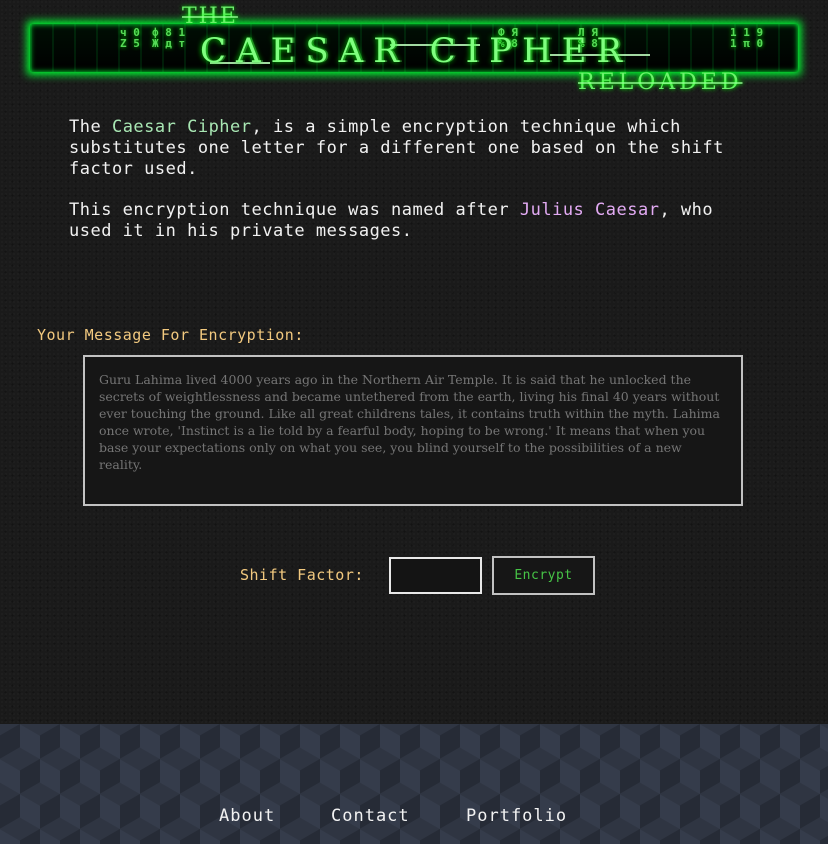  Describe the element at coordinates (90, 127) in the screenshot. I see `intro-text: The` at that location.